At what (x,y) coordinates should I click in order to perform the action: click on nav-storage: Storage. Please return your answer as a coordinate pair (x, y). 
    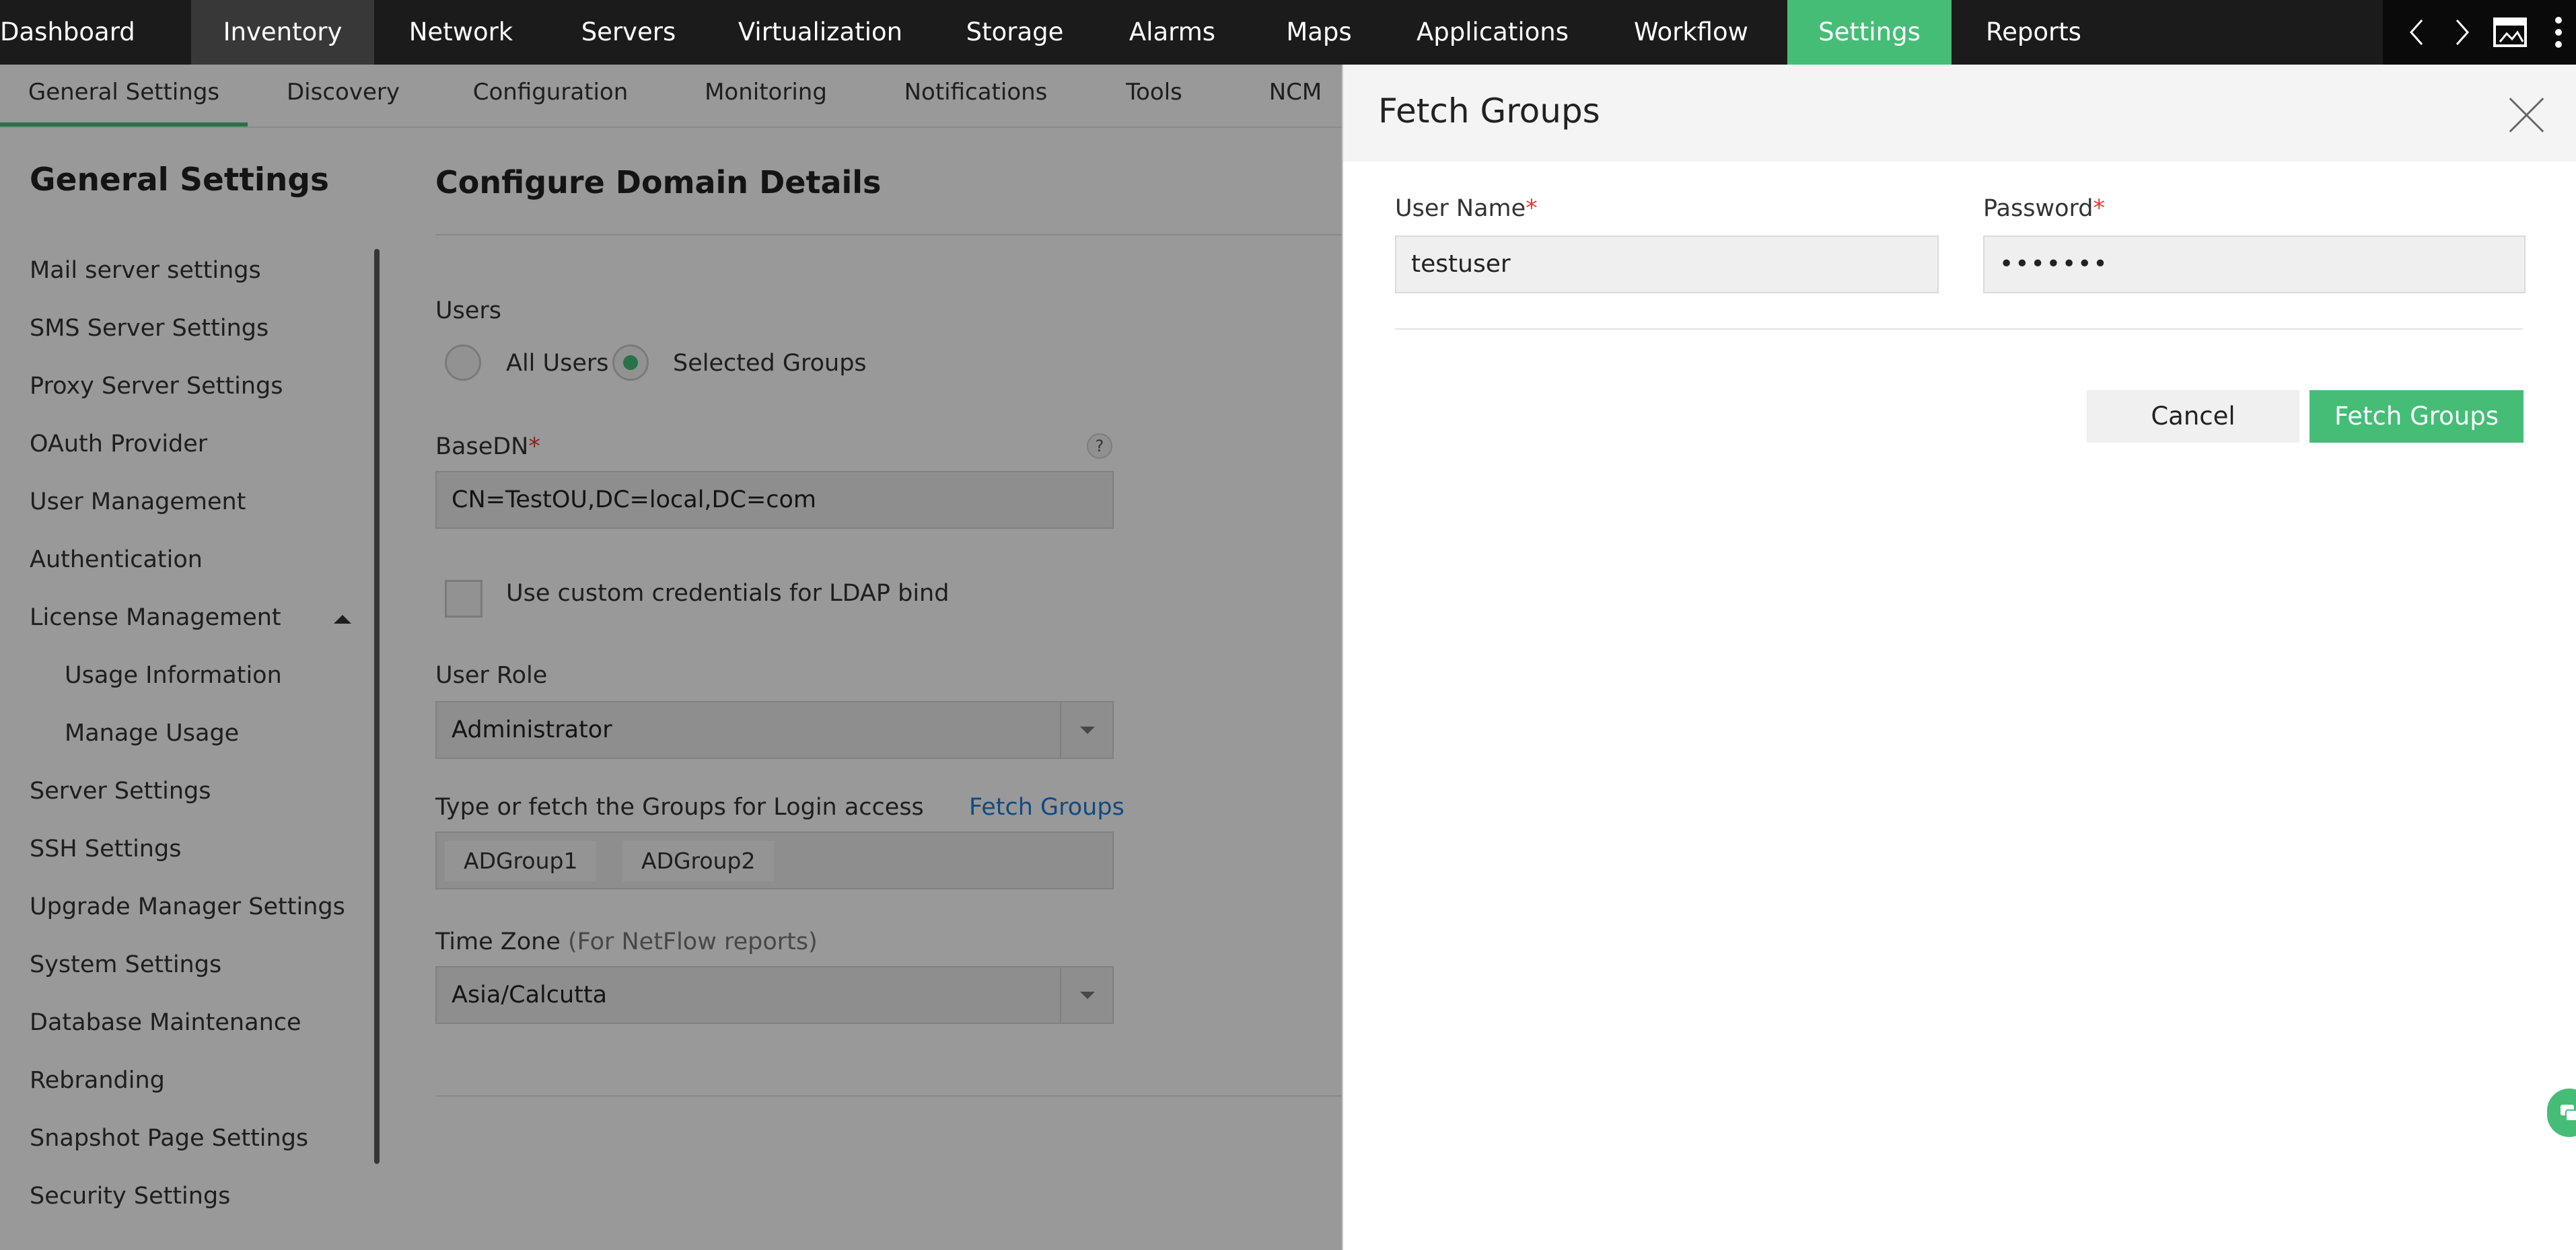
    Looking at the image, I should click on (1014, 32).